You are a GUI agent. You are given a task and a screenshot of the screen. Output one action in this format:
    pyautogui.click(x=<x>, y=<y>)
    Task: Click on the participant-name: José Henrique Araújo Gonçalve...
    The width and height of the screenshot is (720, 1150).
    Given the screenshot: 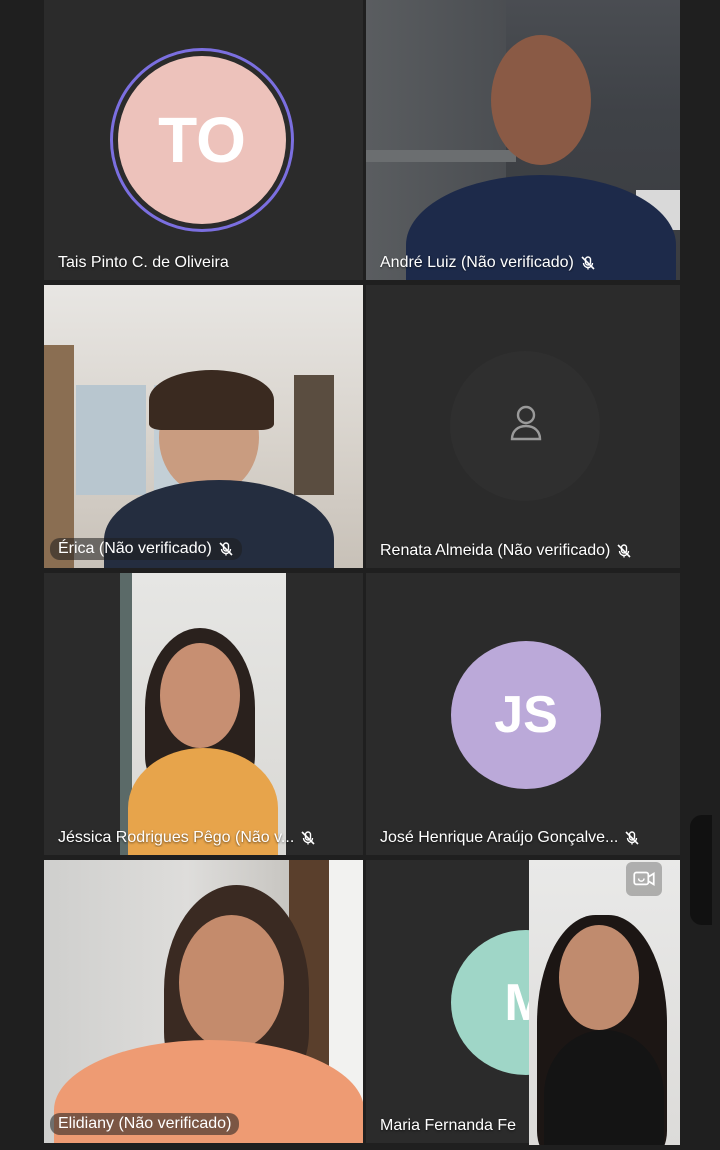 What is the action you would take?
    pyautogui.click(x=510, y=838)
    